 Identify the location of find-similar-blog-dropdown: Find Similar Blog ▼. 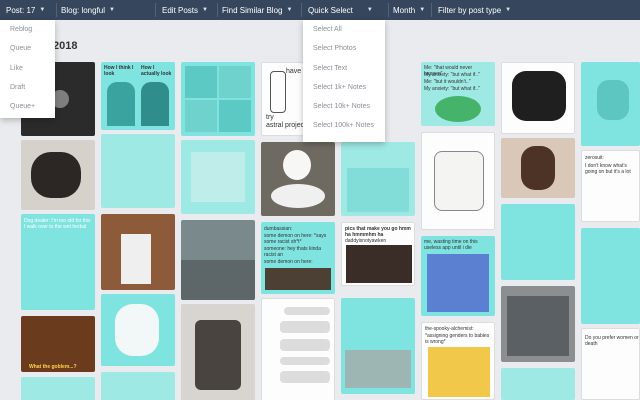
(257, 10).